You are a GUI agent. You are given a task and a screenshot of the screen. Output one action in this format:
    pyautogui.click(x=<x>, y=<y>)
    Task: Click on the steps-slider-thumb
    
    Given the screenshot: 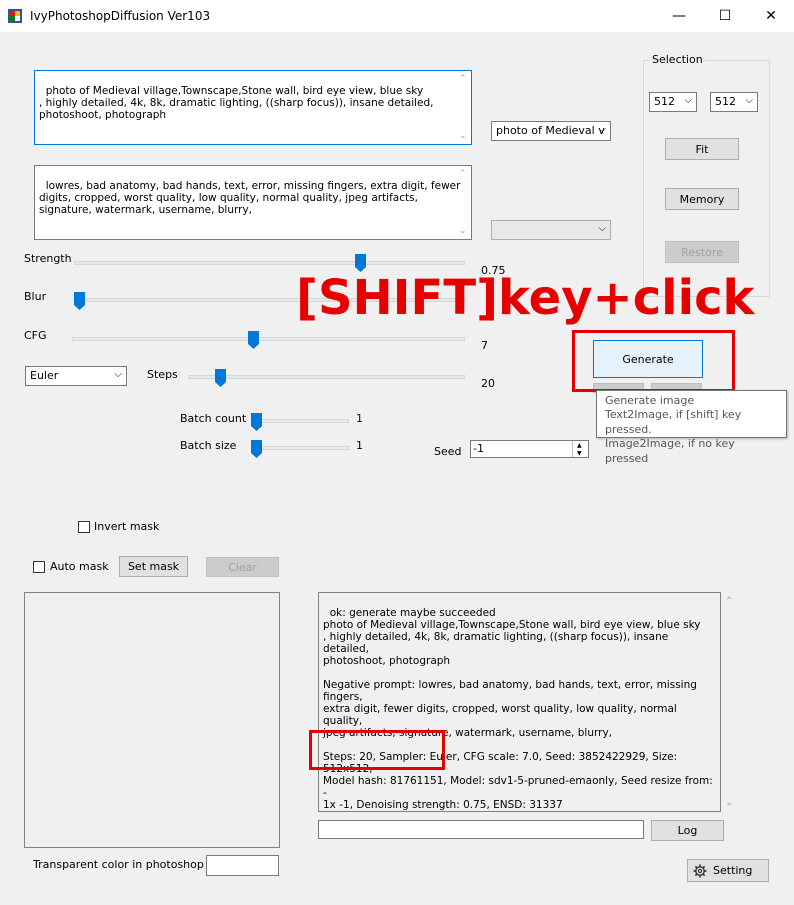 What is the action you would take?
    pyautogui.click(x=220, y=378)
    